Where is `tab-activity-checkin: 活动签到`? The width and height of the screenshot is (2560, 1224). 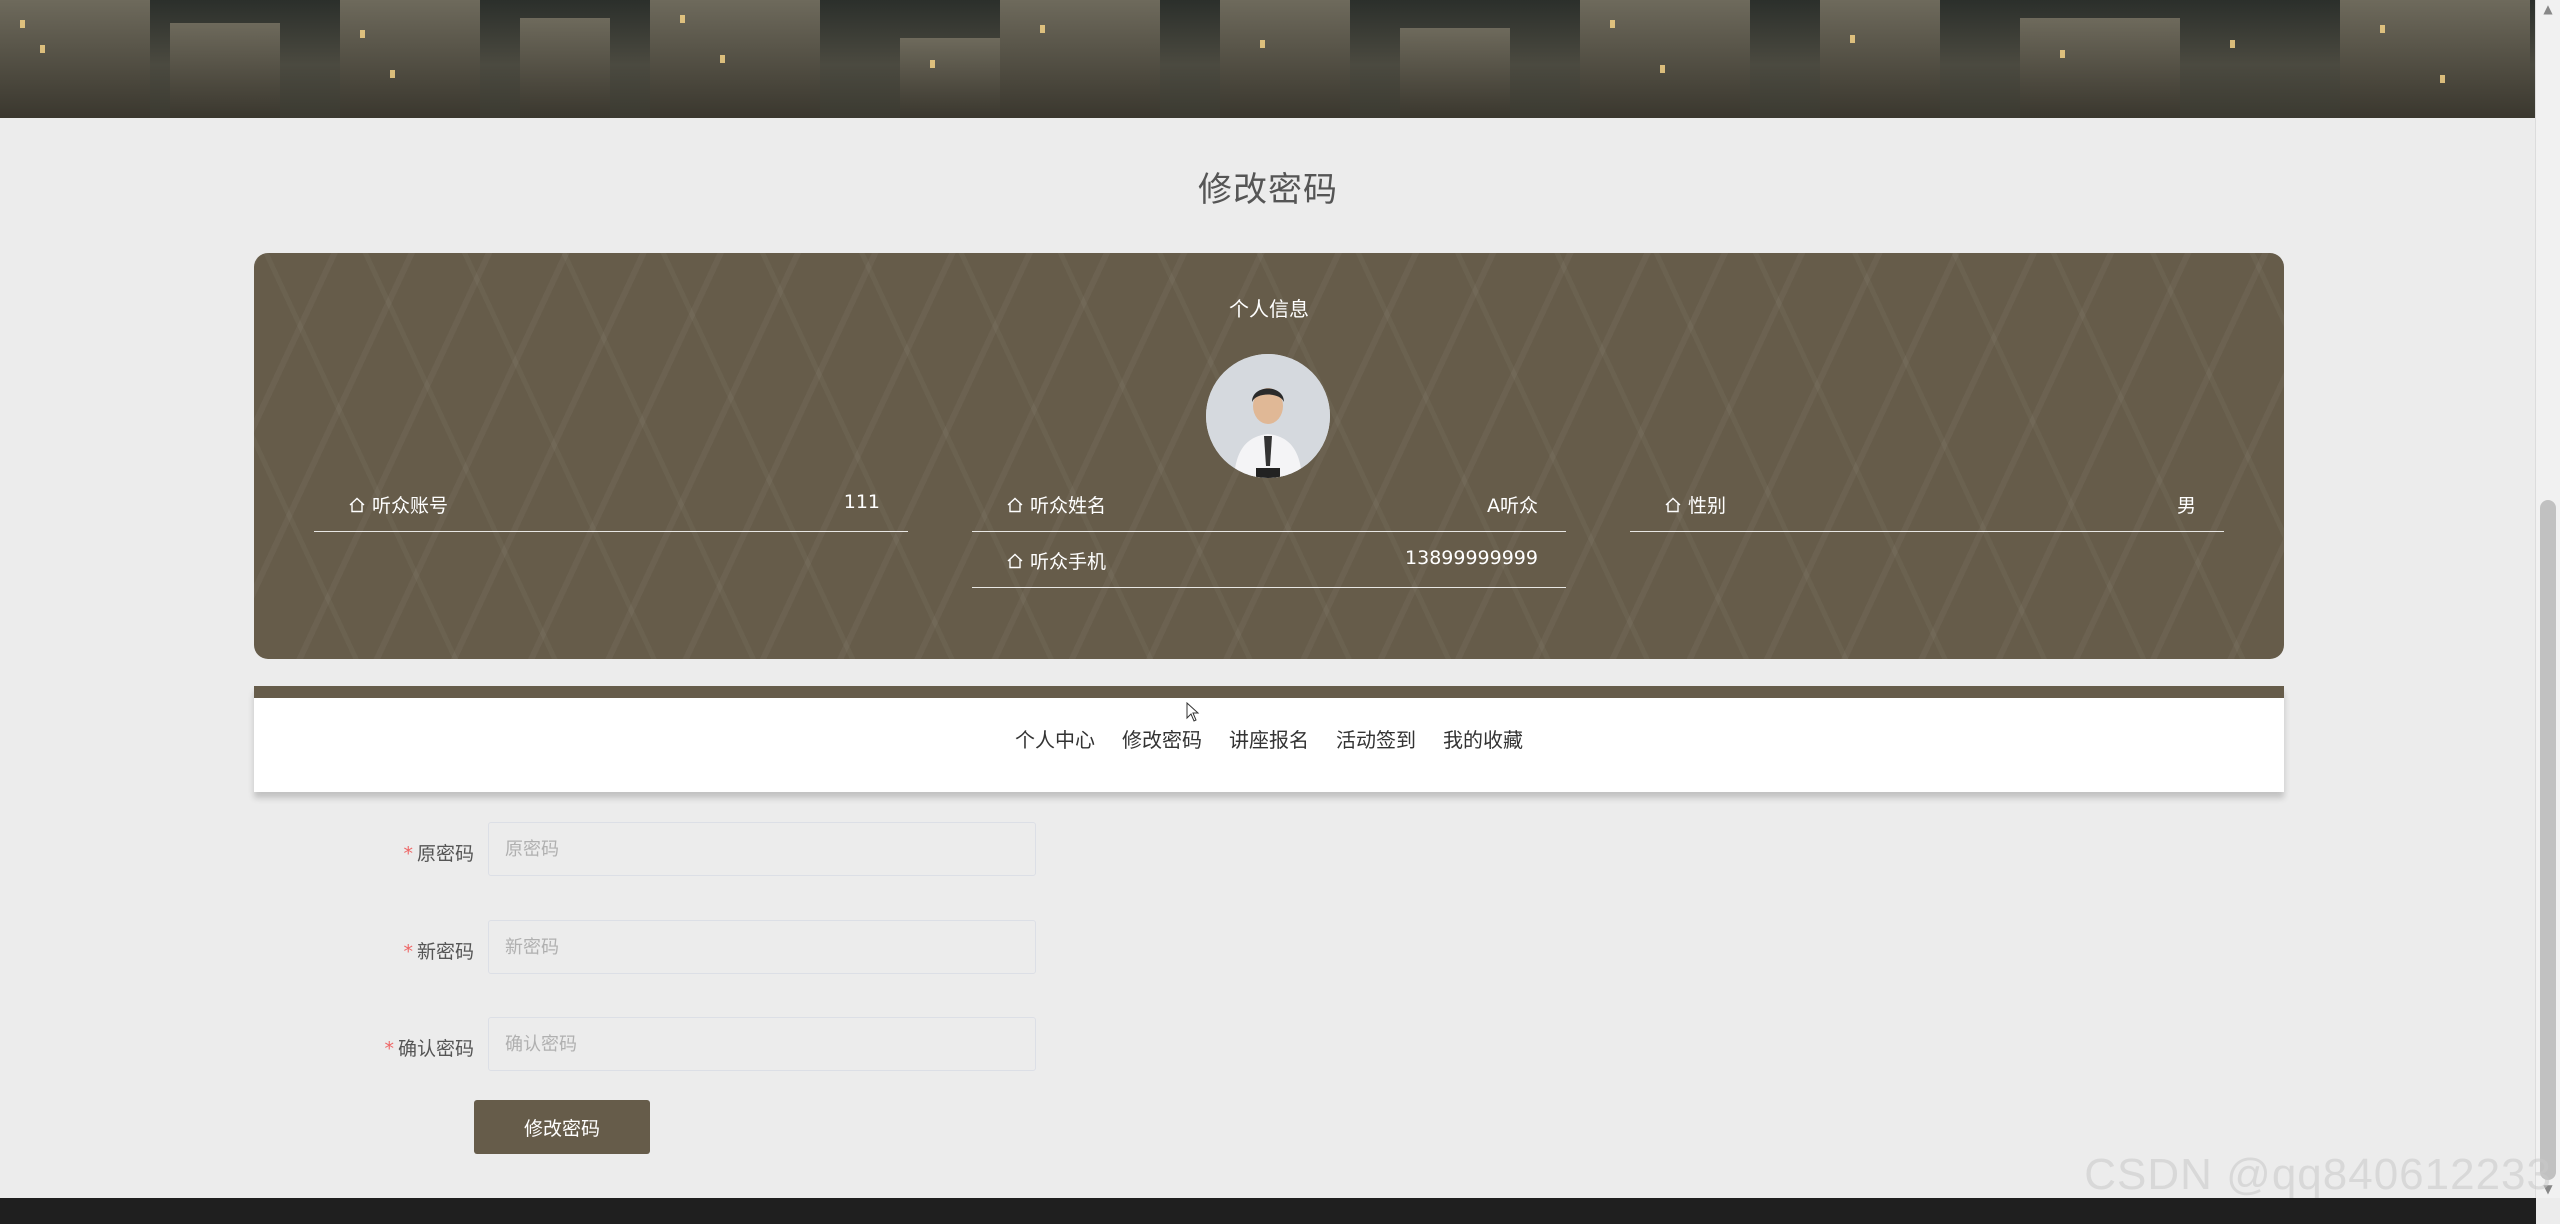 tab-activity-checkin: 活动签到 is located at coordinates (1376, 738).